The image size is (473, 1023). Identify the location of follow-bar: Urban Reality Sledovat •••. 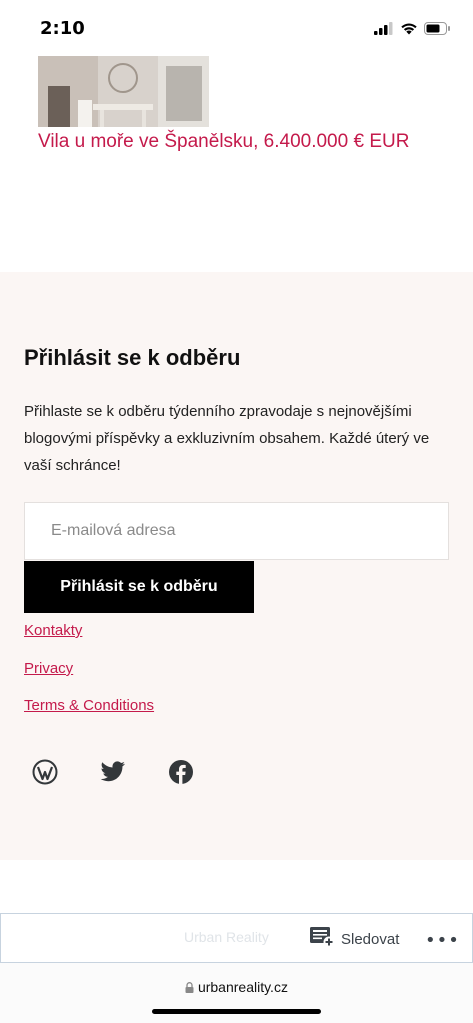
(236, 938).